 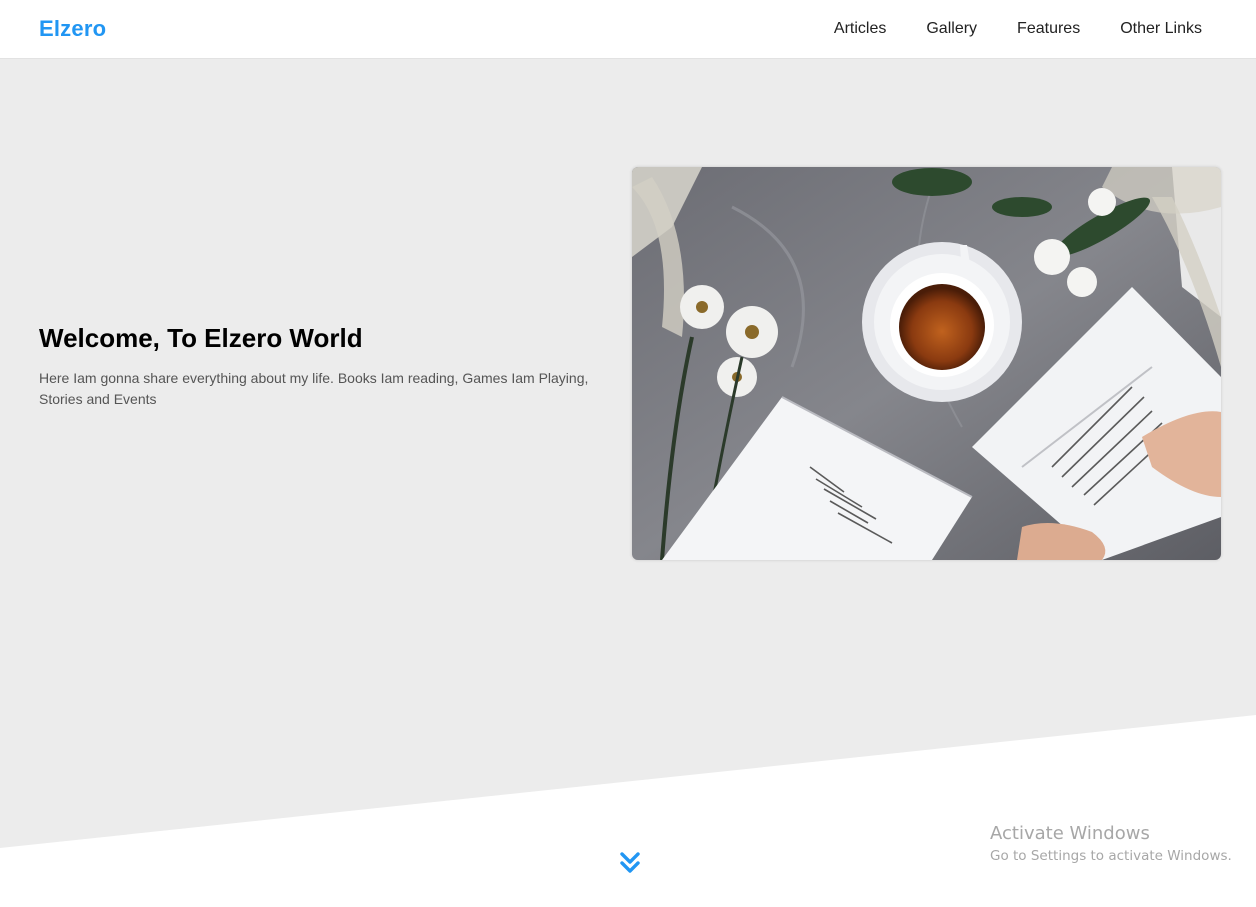 I want to click on nav-link-other-links: Other Links, so click(x=1161, y=29).